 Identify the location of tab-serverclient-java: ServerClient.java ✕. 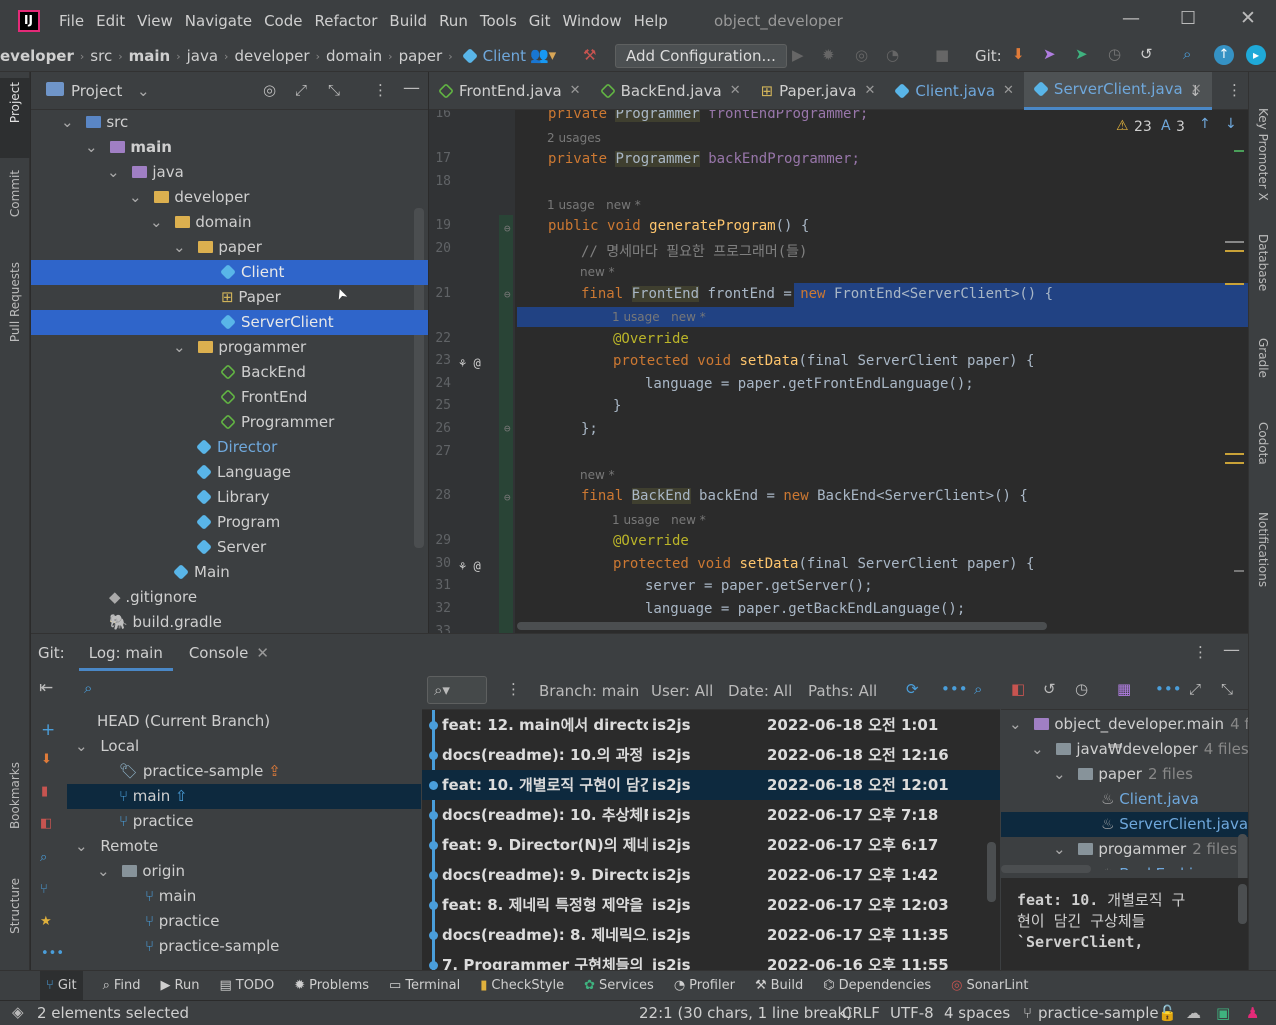
(1117, 90).